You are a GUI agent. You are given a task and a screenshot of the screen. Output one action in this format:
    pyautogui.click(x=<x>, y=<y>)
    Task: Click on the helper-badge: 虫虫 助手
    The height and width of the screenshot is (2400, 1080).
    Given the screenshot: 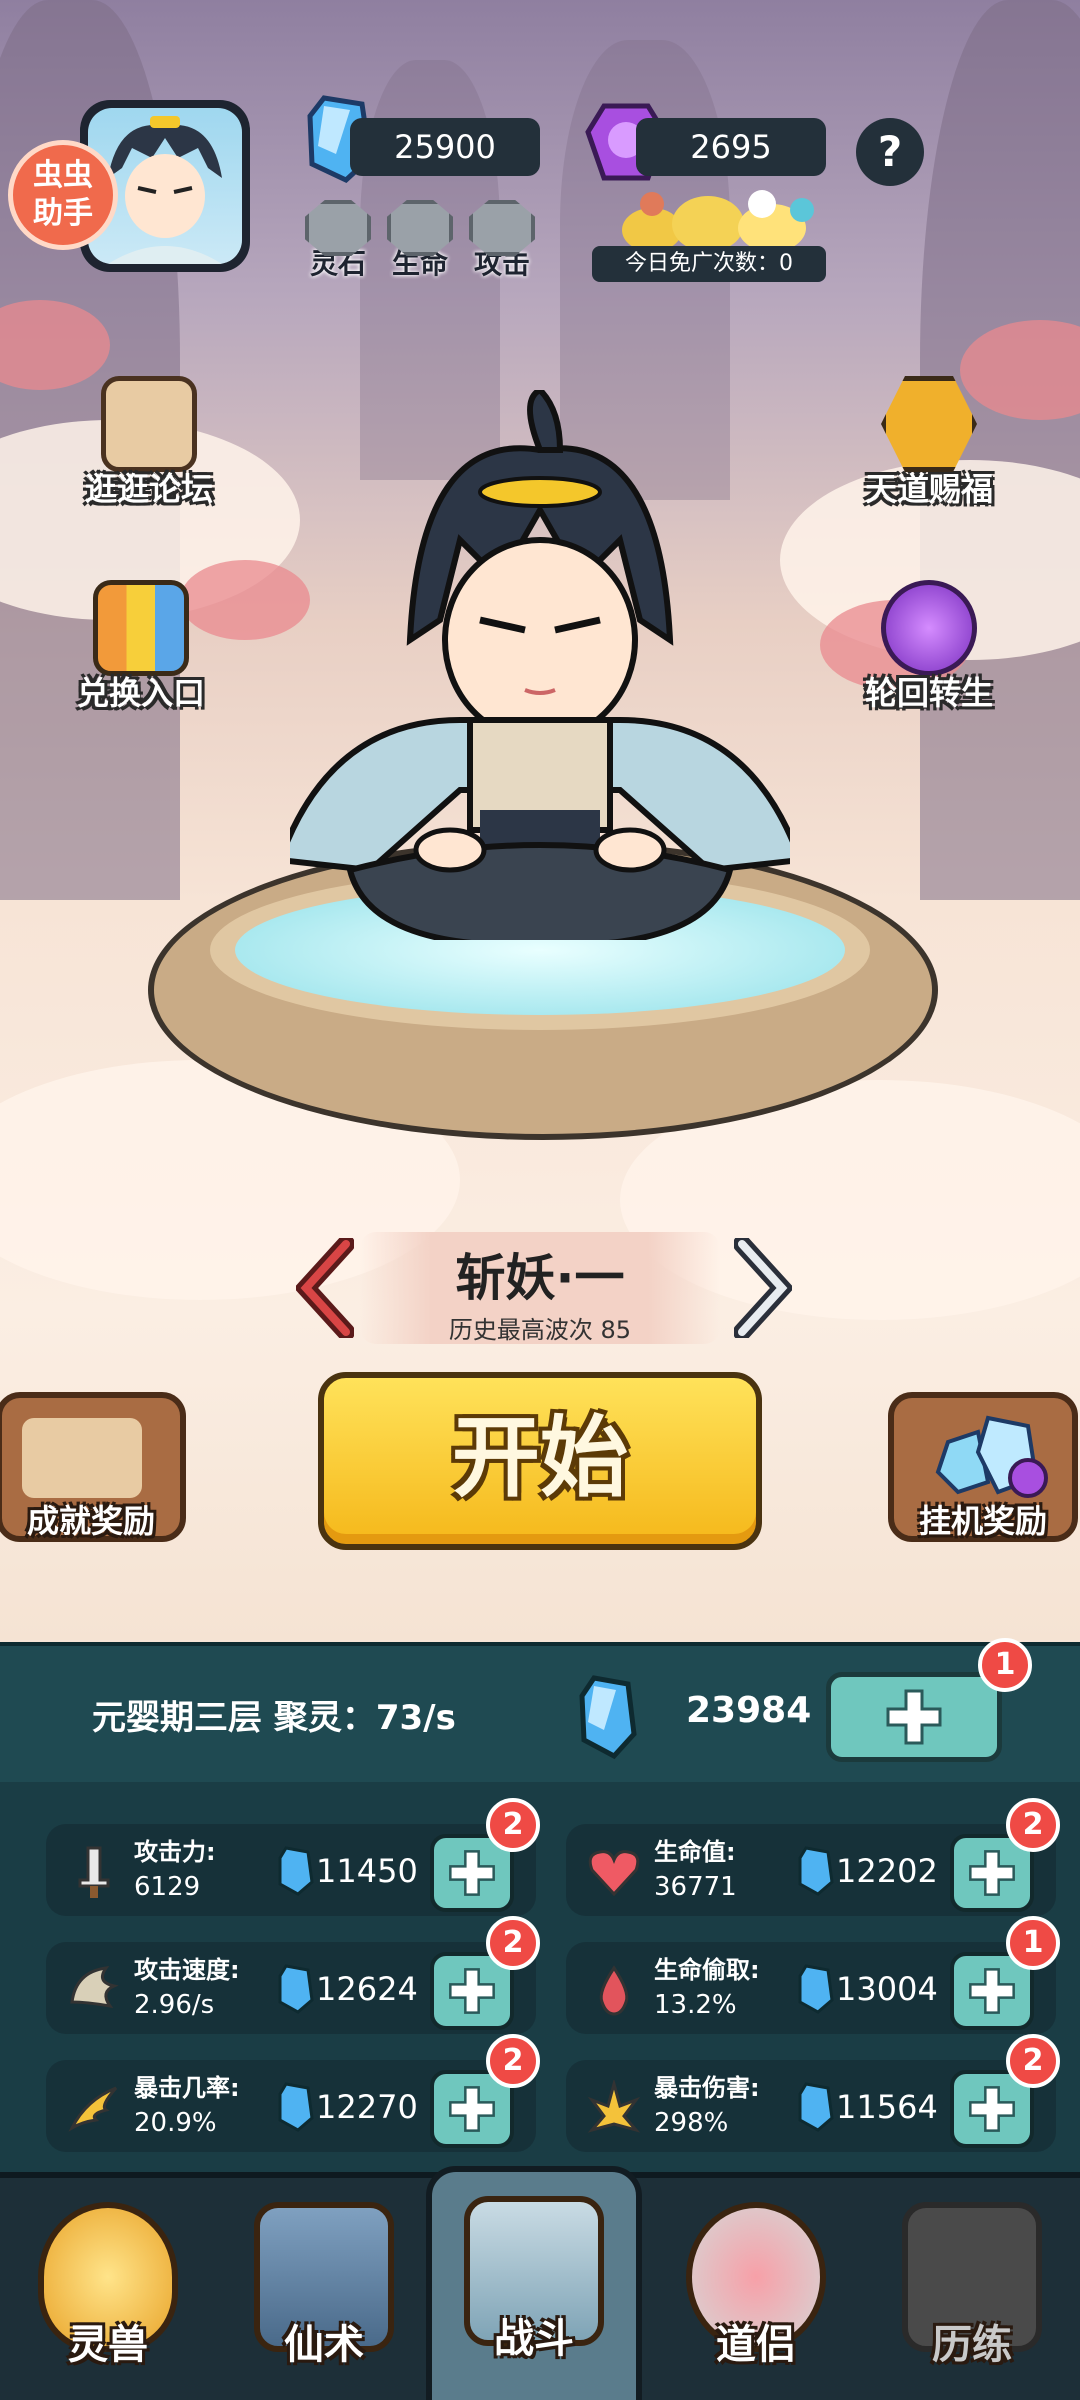 What is the action you would take?
    pyautogui.click(x=63, y=195)
    